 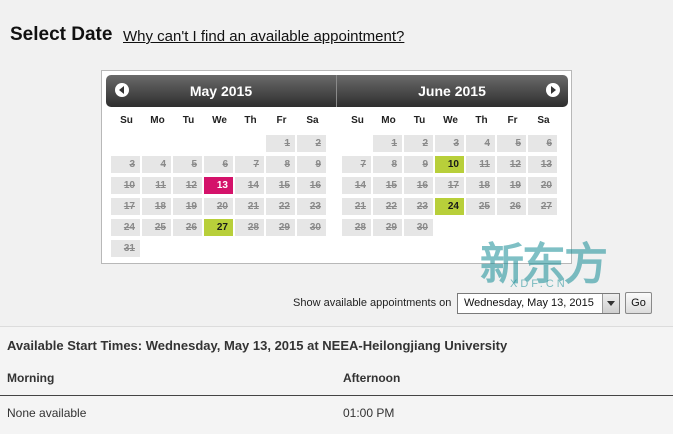 I want to click on afternoon-header: Afternoon, so click(x=372, y=378).